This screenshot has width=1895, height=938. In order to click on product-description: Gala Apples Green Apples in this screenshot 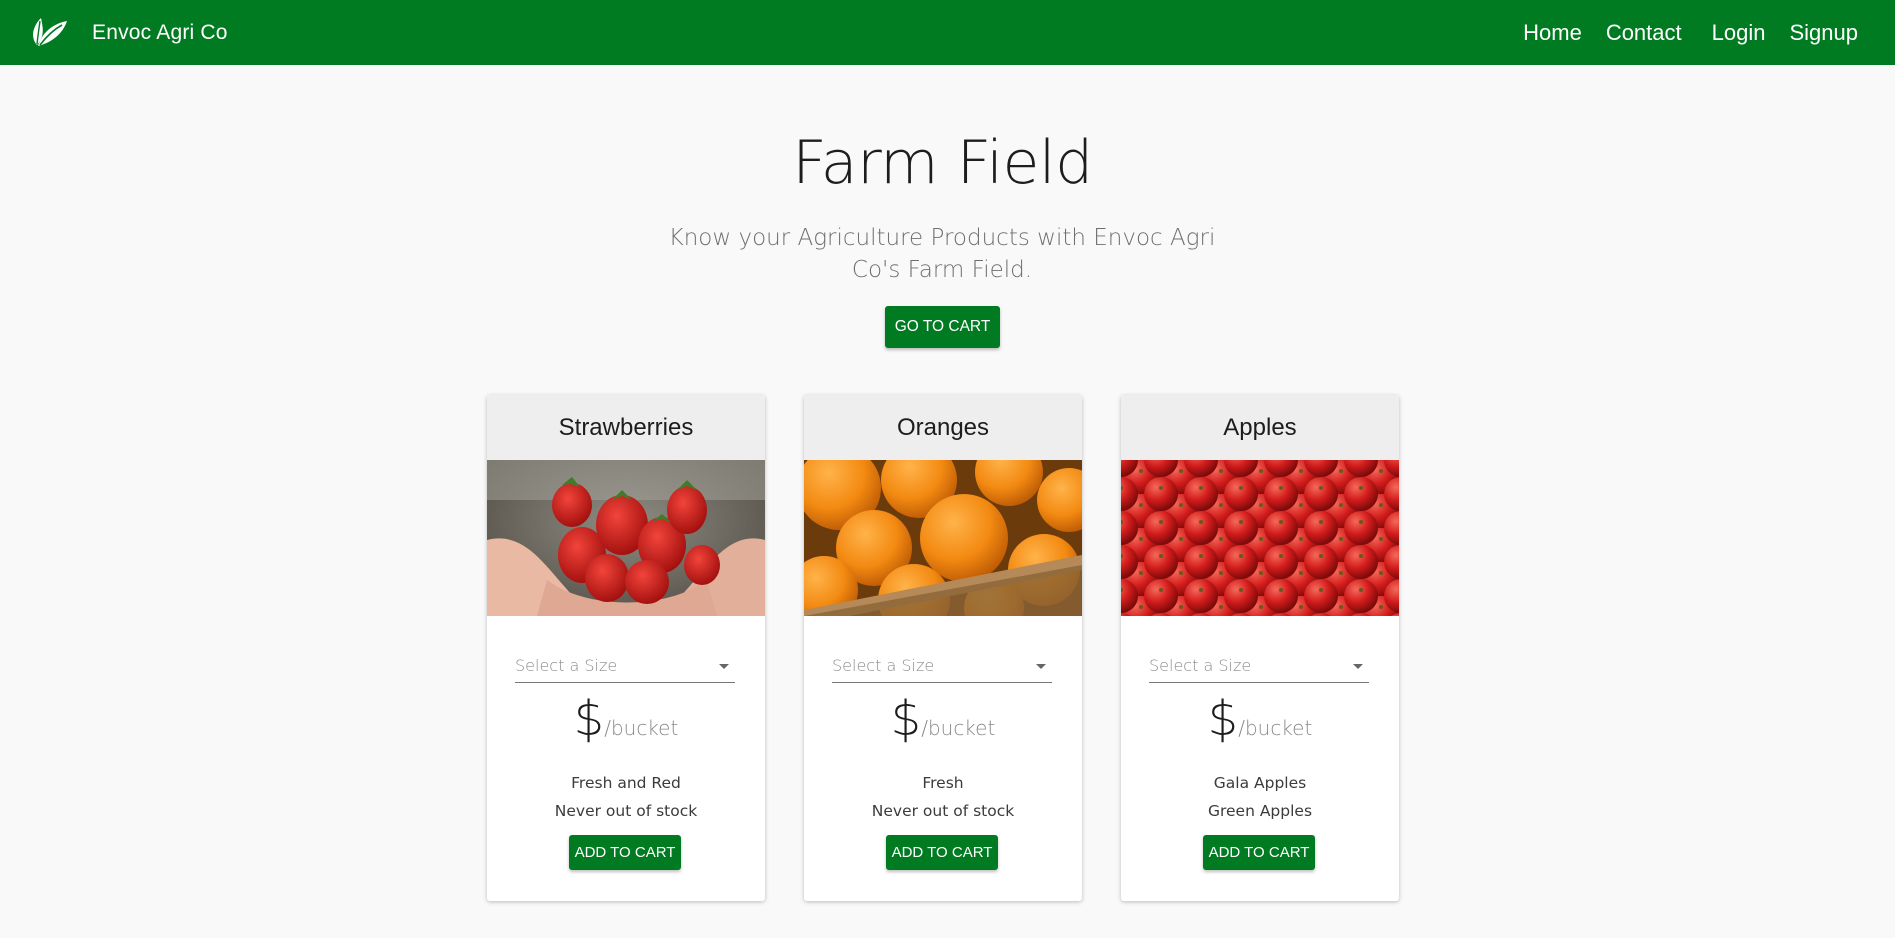, I will do `click(1260, 797)`.